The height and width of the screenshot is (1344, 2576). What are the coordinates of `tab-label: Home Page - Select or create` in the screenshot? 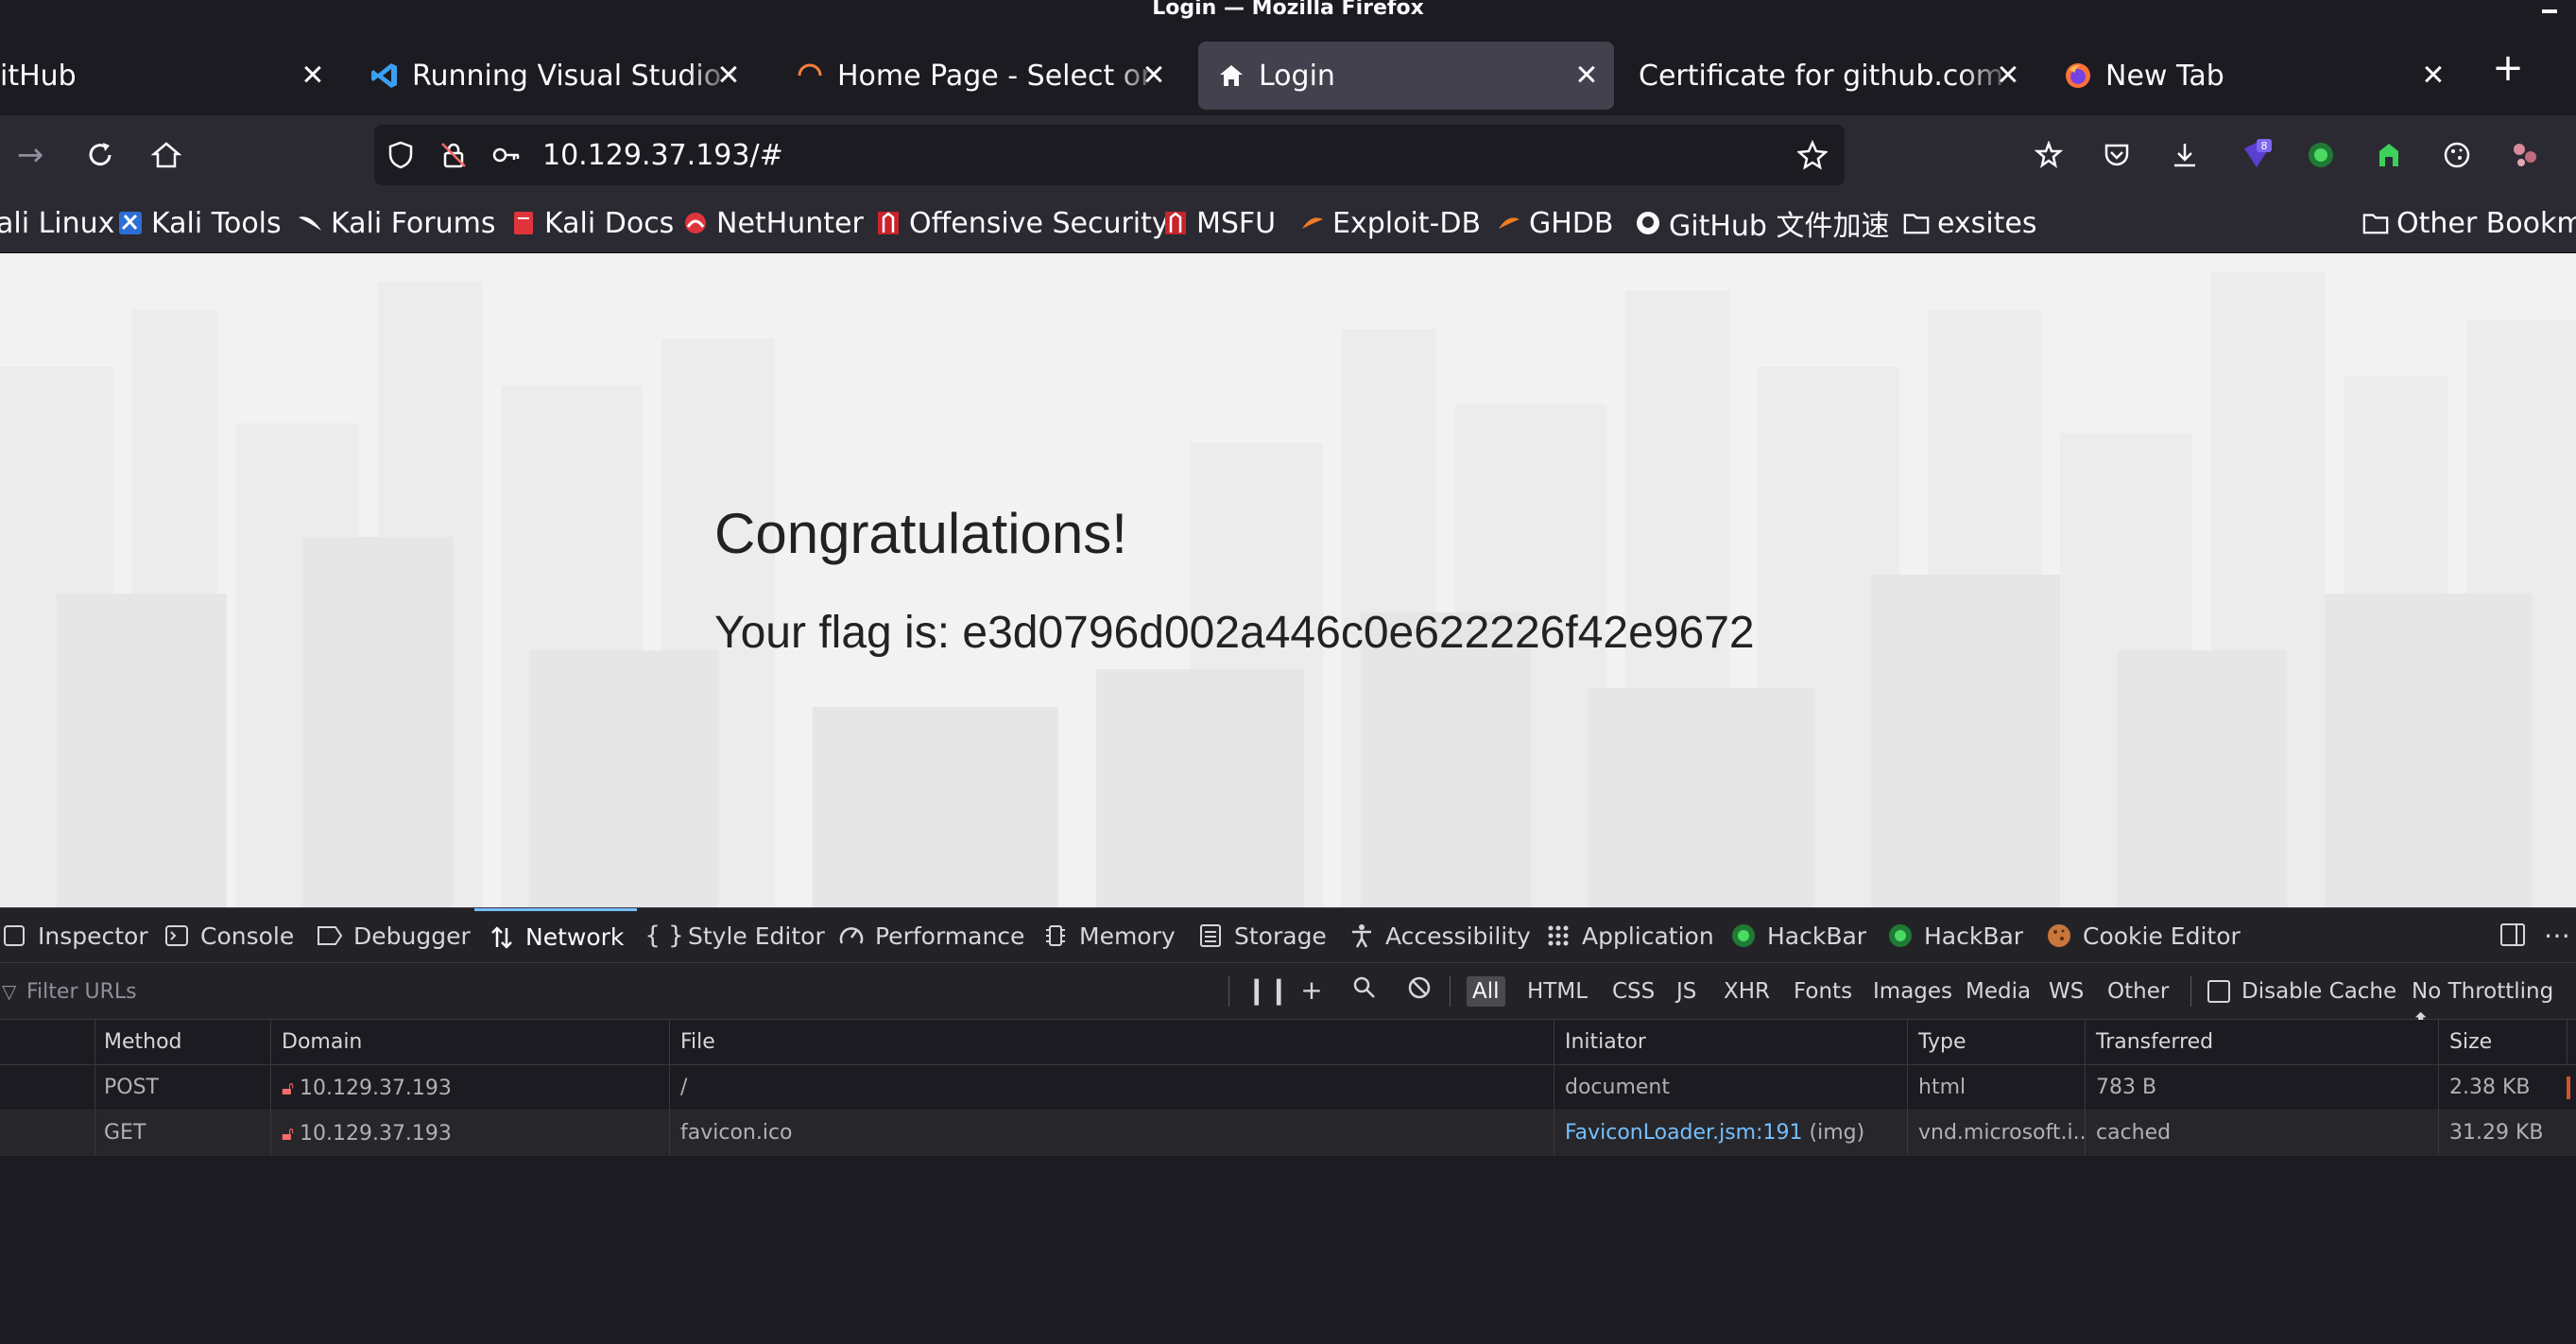 It's located at (999, 76).